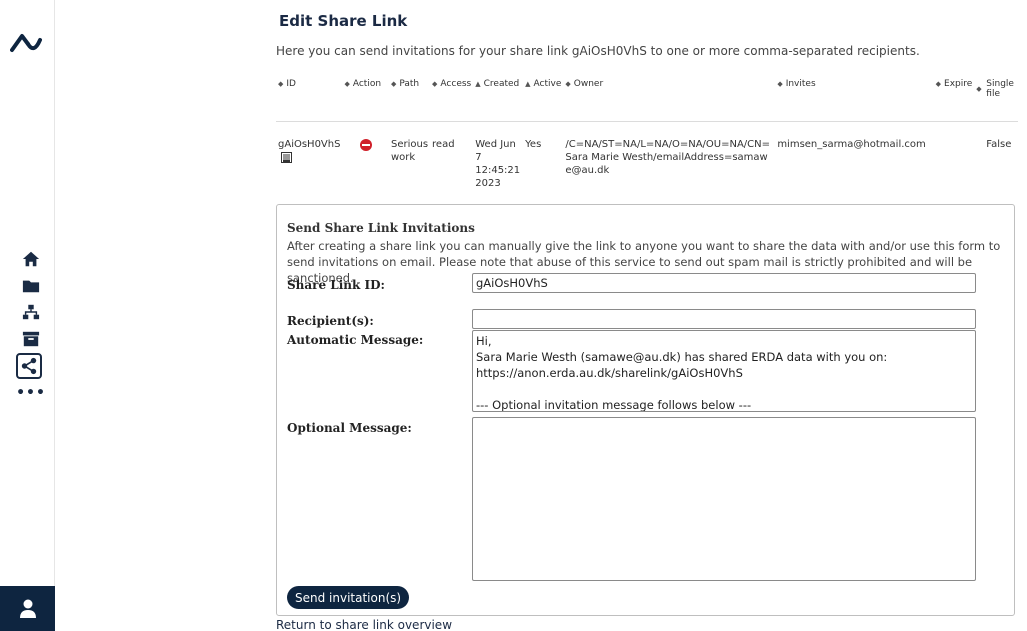 Image resolution: width=1027 pixels, height=631 pixels. What do you see at coordinates (851, 144) in the screenshot?
I see `cell-invites: mimsen_sarma@hotmail.com` at bounding box center [851, 144].